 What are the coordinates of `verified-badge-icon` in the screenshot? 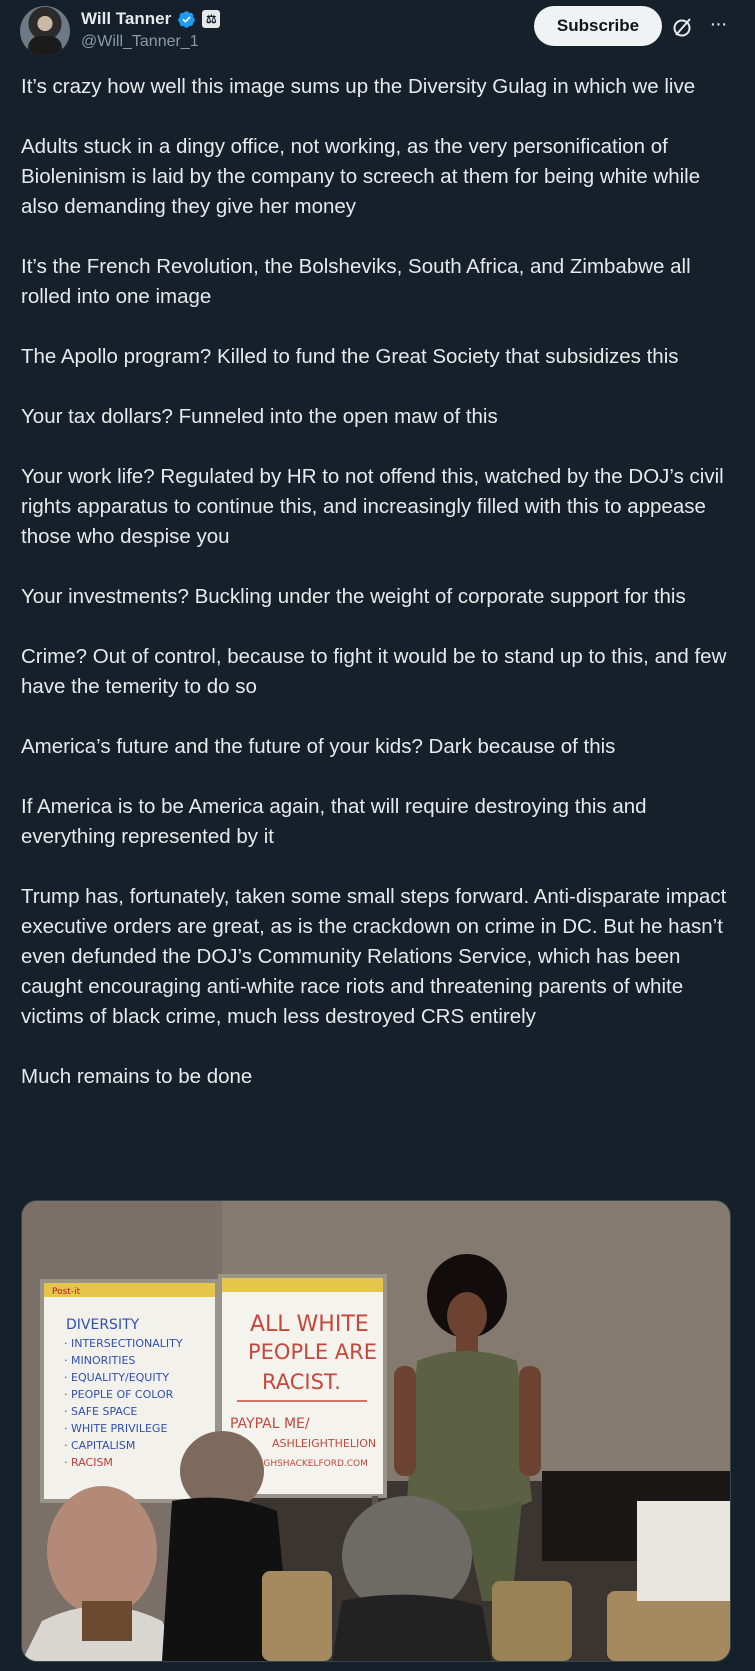 It's located at (187, 19).